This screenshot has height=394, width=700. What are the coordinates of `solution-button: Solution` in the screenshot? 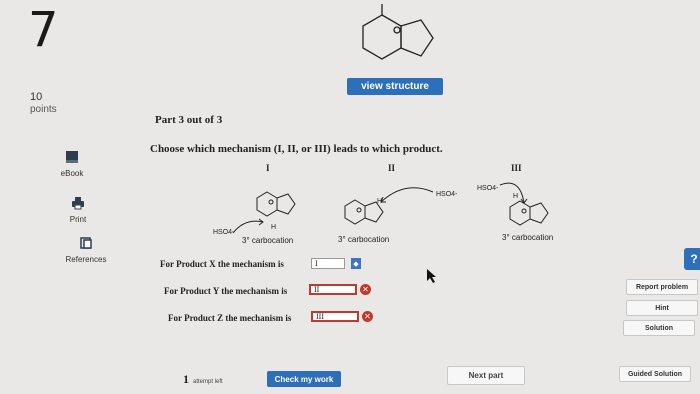 It's located at (659, 328).